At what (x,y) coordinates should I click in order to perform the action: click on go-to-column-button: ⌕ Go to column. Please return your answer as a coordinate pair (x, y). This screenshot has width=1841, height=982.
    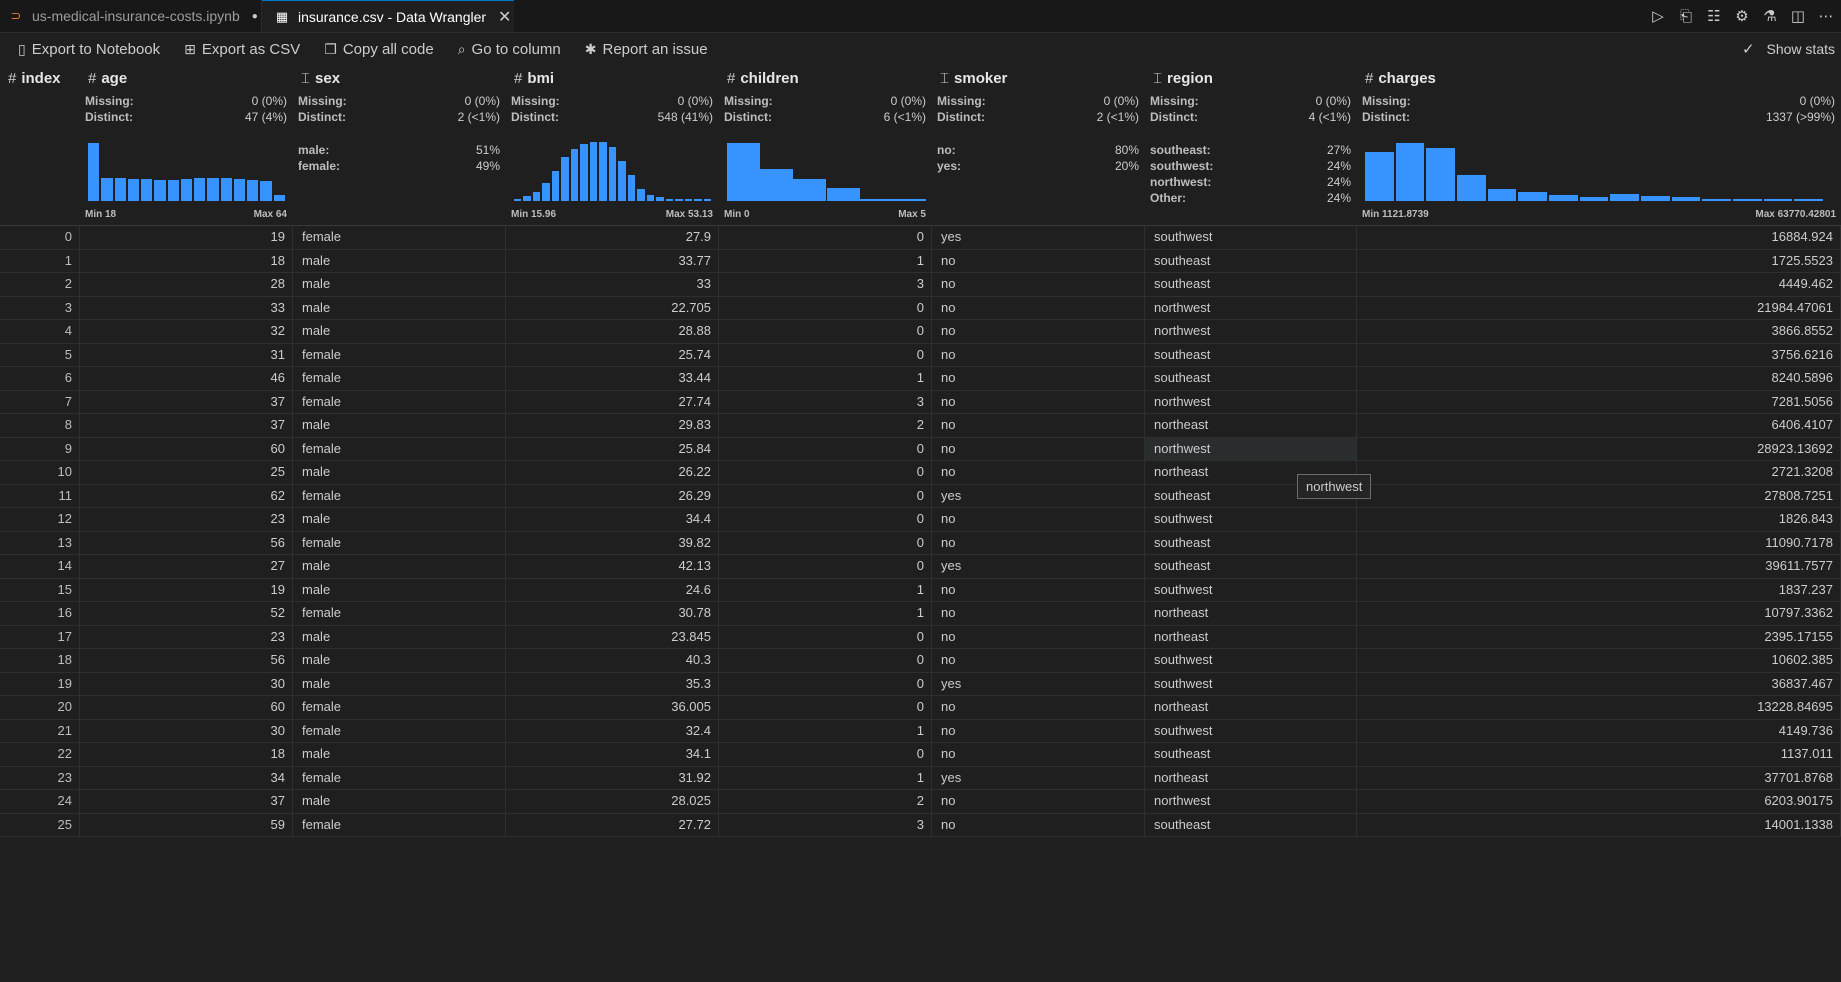
    Looking at the image, I should click on (509, 49).